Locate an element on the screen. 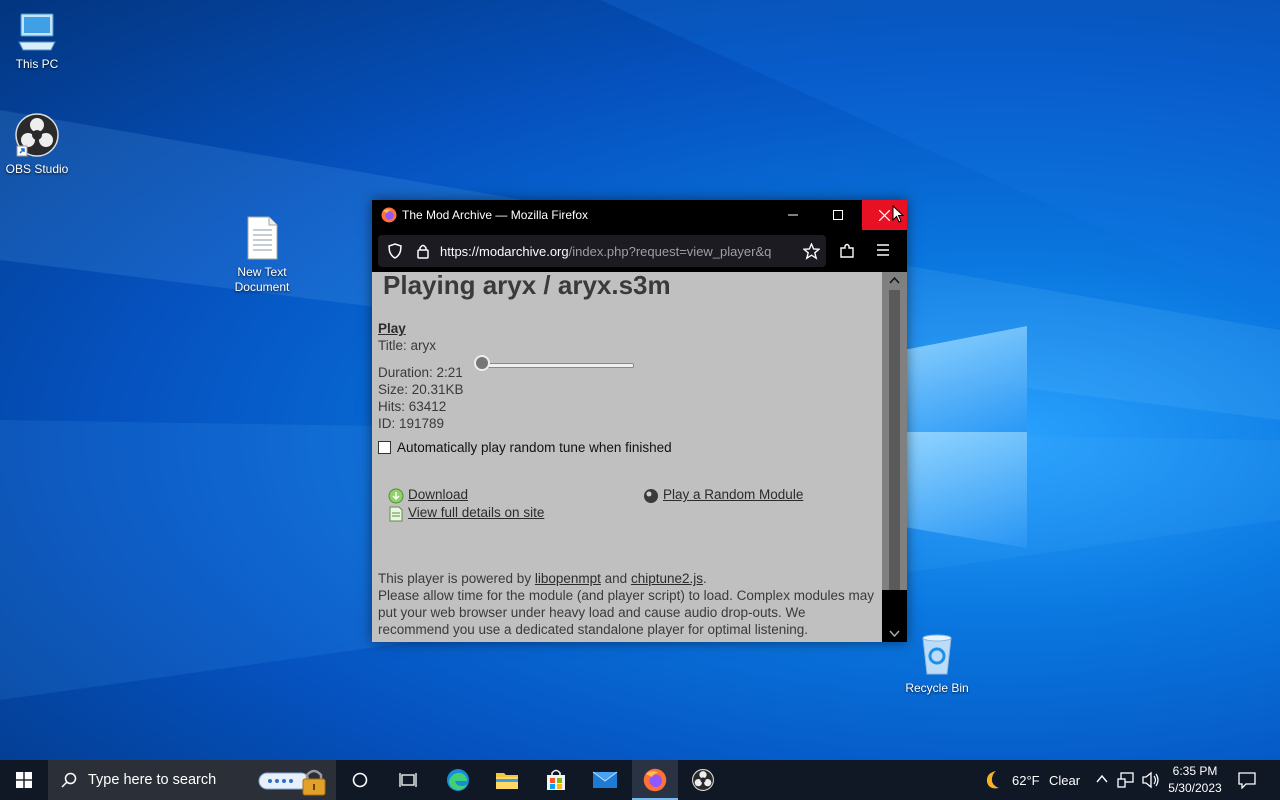 Image resolution: width=1280 pixels, height=800 pixels. download-link: Download is located at coordinates (438, 494).